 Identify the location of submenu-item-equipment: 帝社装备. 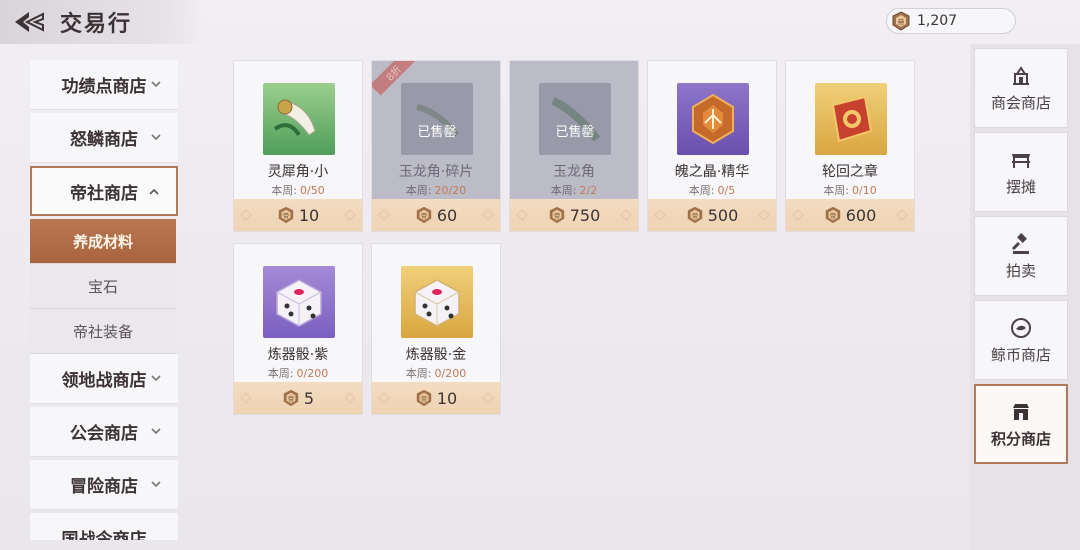
(103, 331).